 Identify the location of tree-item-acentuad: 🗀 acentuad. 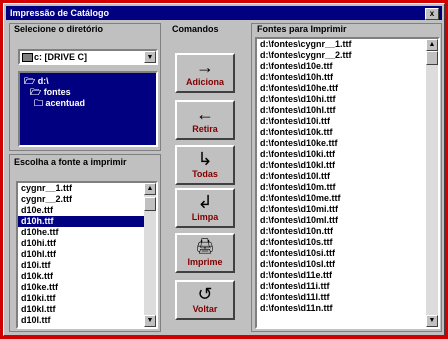
(59, 103).